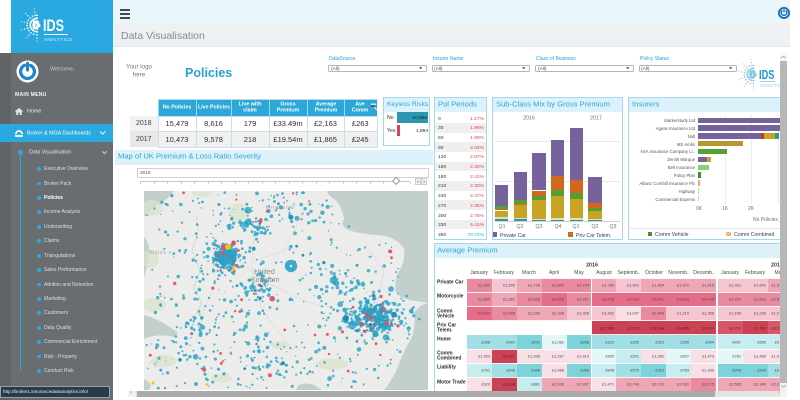  What do you see at coordinates (265, 279) in the screenshot?
I see `svg-text: Kingdom` at bounding box center [265, 279].